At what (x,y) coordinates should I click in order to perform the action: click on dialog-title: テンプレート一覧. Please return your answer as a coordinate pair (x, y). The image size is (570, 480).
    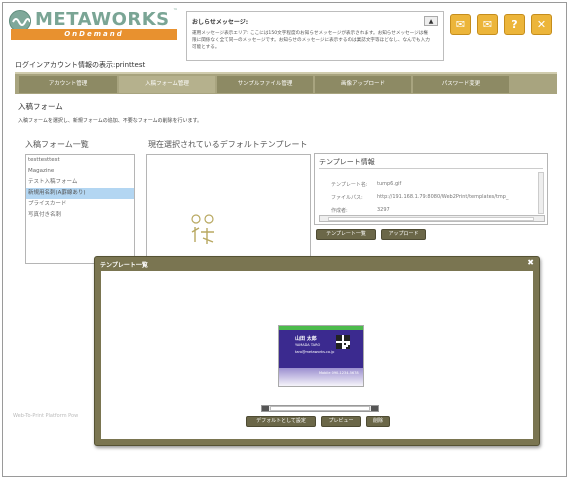
    Looking at the image, I should click on (124, 265).